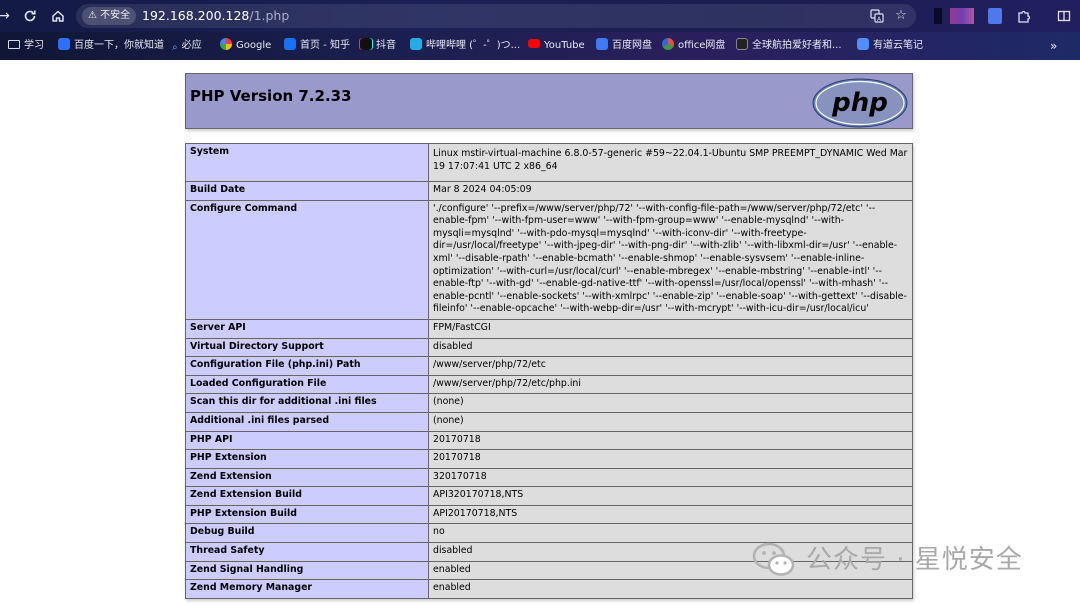 This screenshot has height=605, width=1080. I want to click on google-icon, so click(226, 44).